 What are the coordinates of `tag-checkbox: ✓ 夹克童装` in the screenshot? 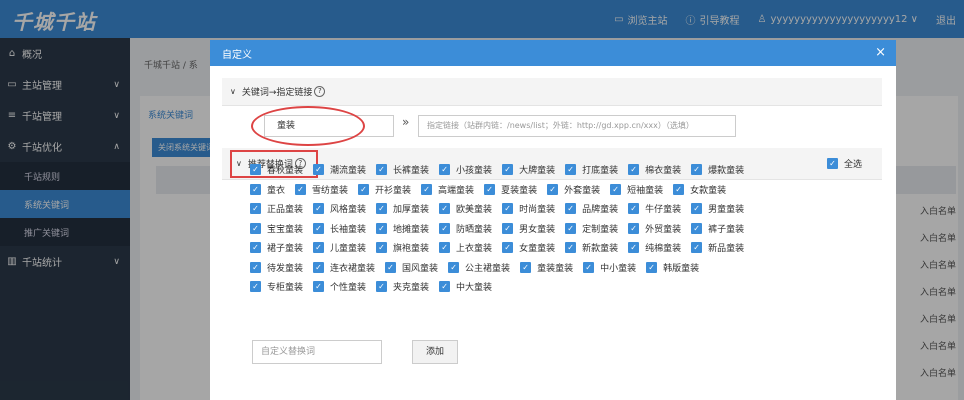 It's located at (402, 286).